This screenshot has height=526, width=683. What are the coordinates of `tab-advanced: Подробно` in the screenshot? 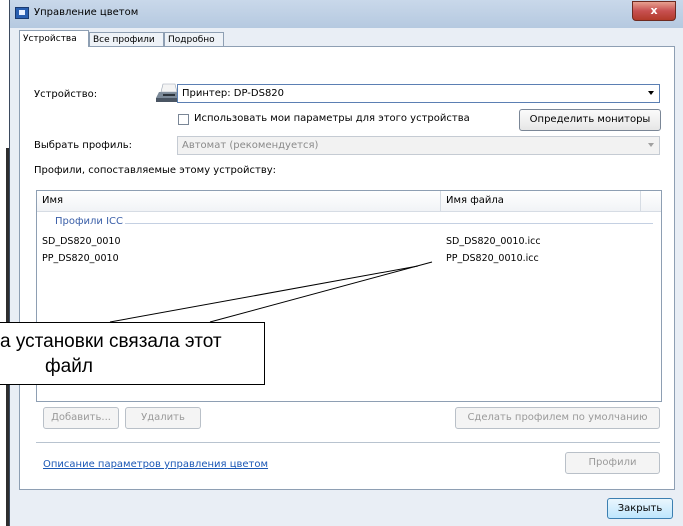 It's located at (194, 39).